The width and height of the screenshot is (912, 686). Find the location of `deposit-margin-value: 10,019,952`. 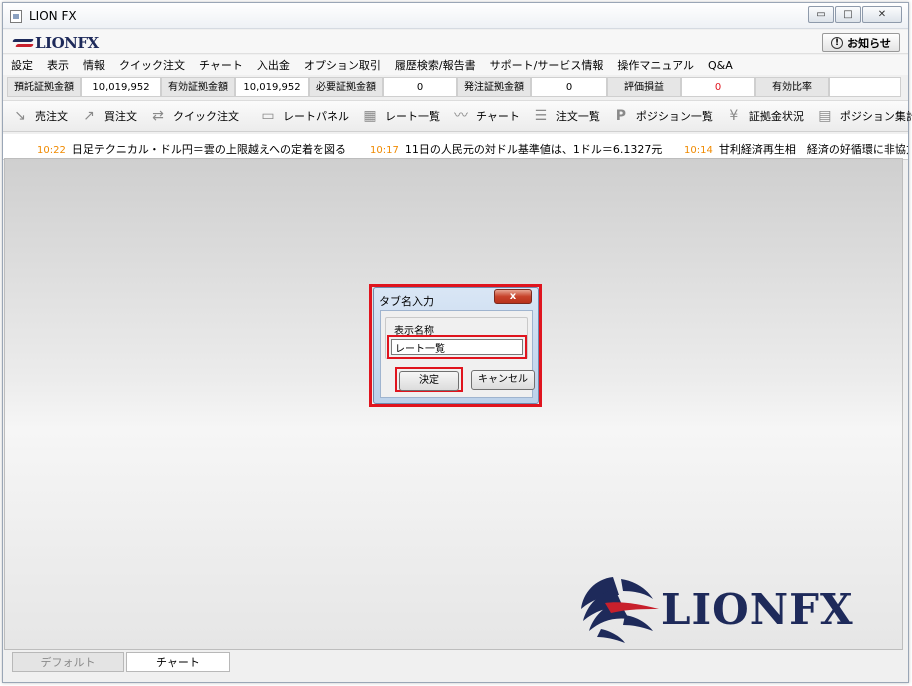

deposit-margin-value: 10,019,952 is located at coordinates (121, 87).